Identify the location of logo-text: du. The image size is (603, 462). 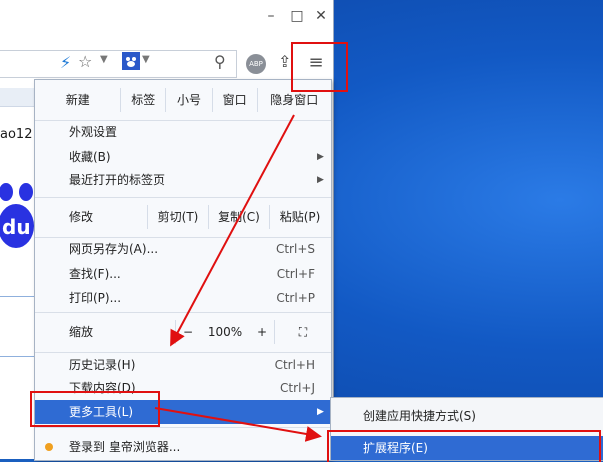
(16, 227).